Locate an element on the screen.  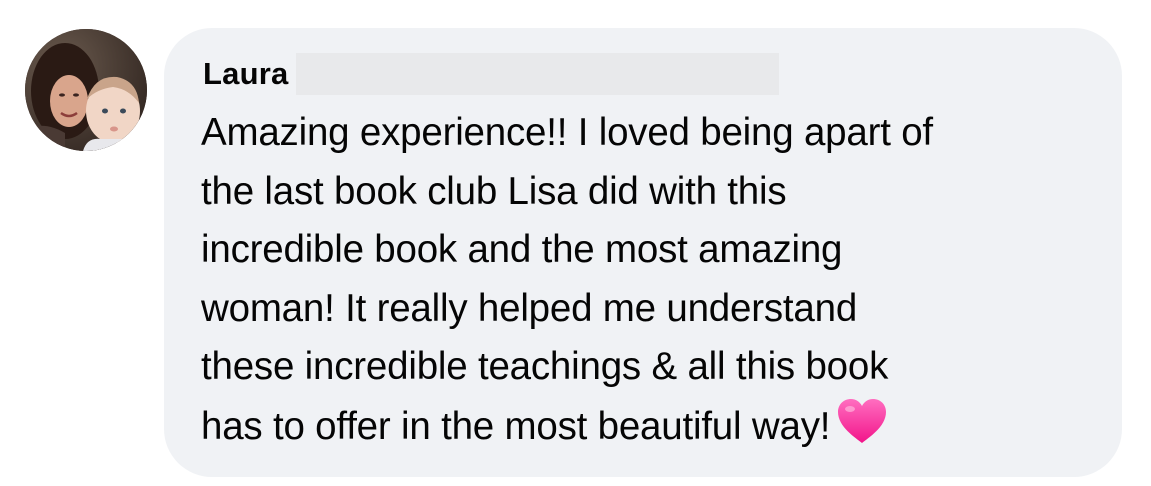
comment-line-last-text: has to offer in the most beautiful way! is located at coordinates (516, 426).